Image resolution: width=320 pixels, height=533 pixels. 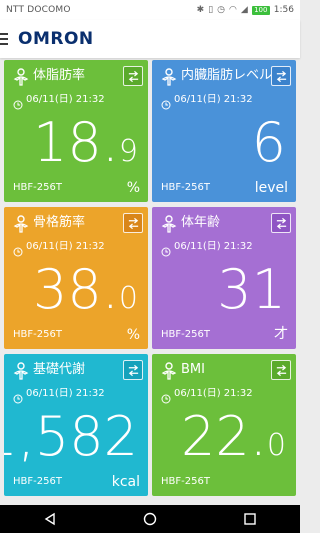 What do you see at coordinates (227, 75) in the screenshot?
I see `card-title: 内臓脂肪レベル` at bounding box center [227, 75].